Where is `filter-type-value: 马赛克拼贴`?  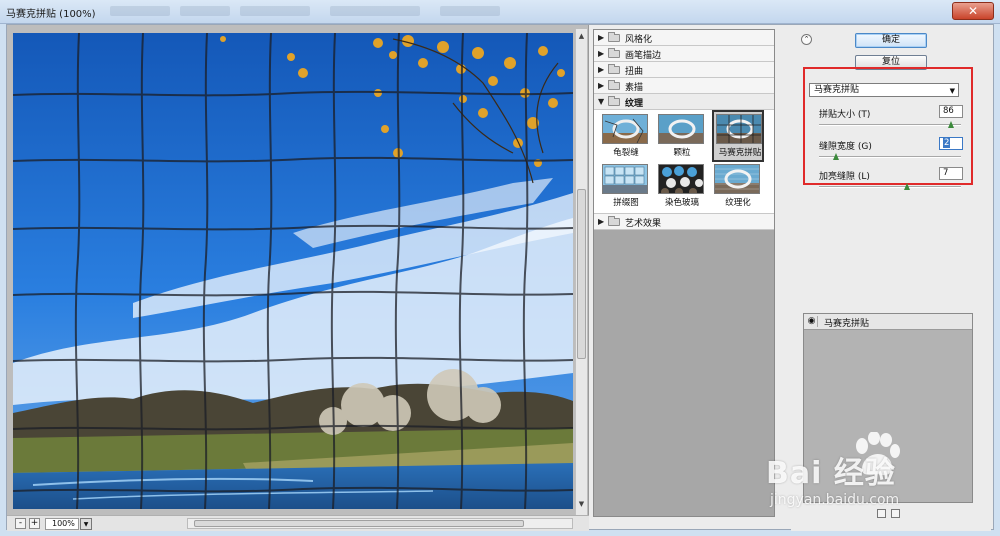 filter-type-value: 马赛克拼贴 is located at coordinates (837, 90).